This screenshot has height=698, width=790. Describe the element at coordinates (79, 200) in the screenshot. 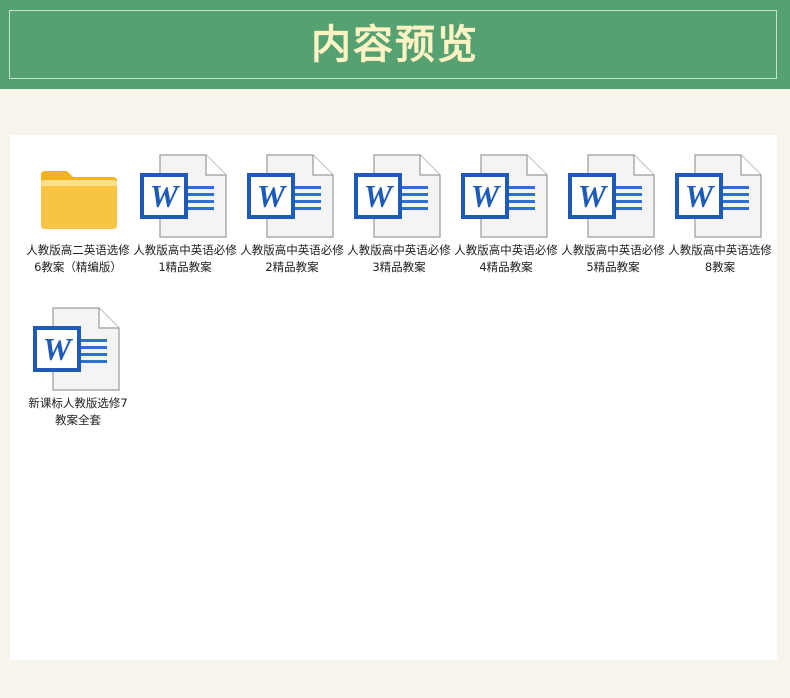

I see `folder-icon` at that location.